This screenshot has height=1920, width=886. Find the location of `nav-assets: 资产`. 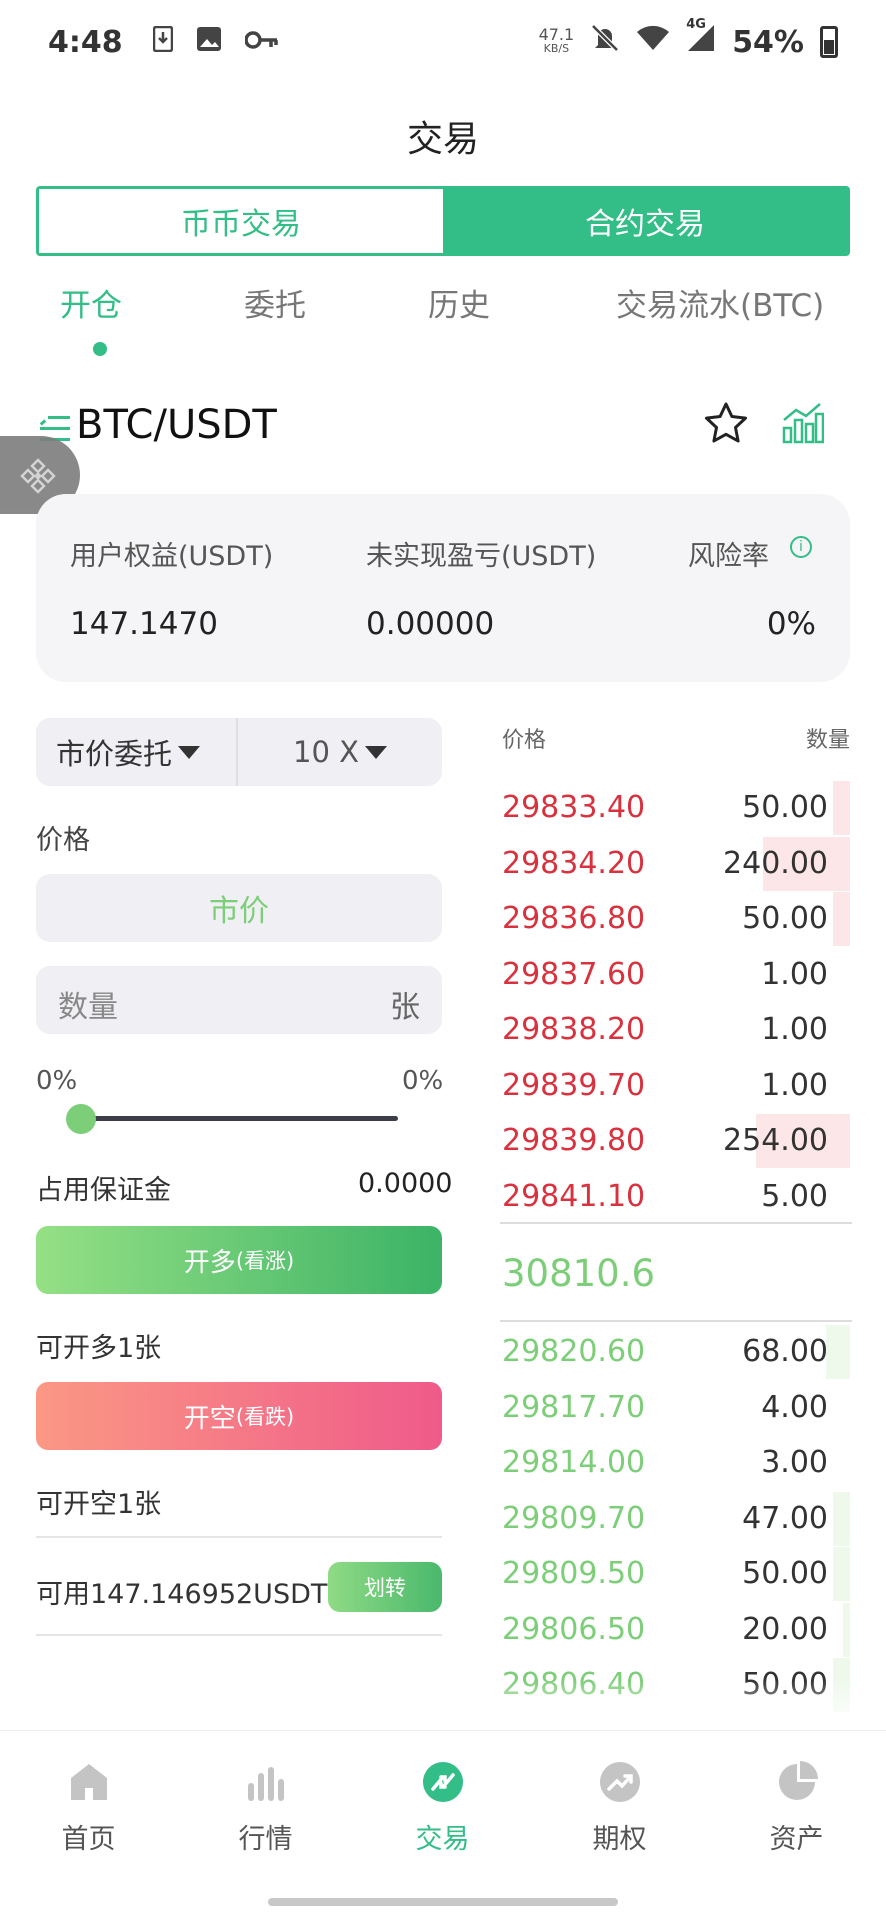

nav-assets: 资产 is located at coordinates (796, 1806).